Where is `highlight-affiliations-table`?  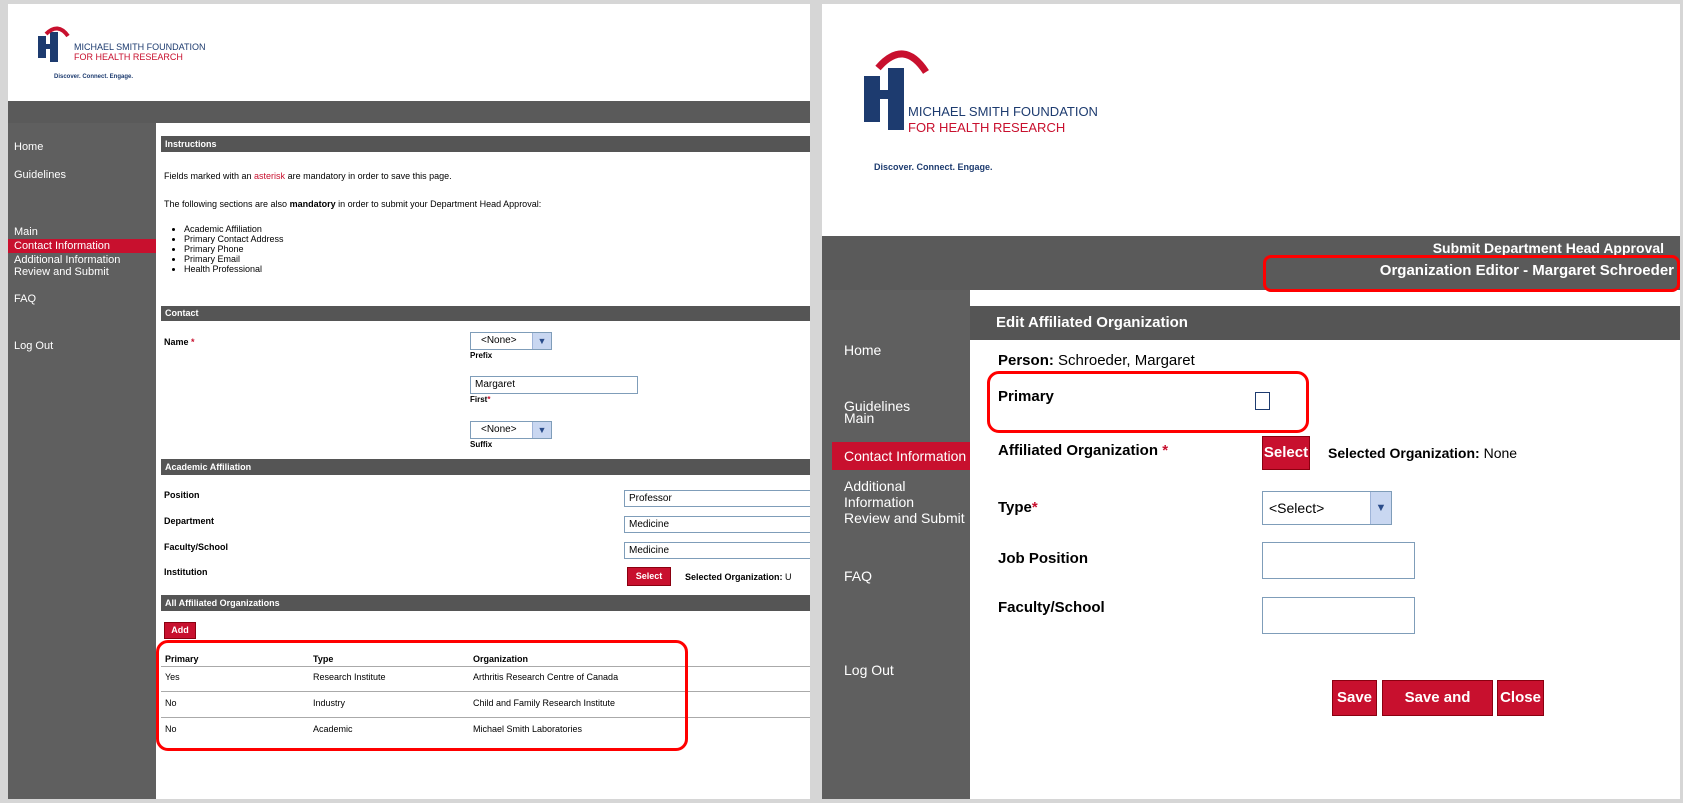
highlight-affiliations-table is located at coordinates (422, 695).